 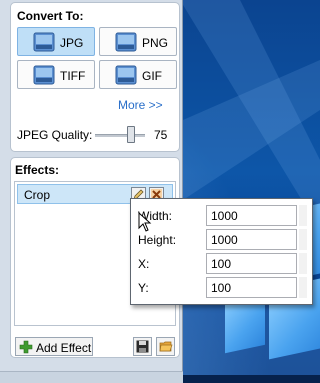 I want to click on jpeg-quality-value: 75, so click(x=161, y=135).